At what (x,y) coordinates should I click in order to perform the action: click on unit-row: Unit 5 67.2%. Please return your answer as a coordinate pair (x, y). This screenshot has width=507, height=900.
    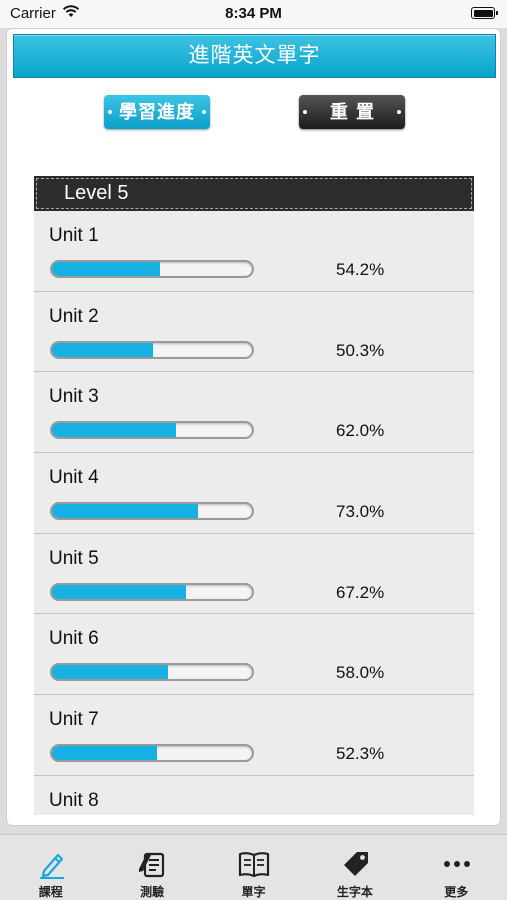
    Looking at the image, I should click on (254, 574).